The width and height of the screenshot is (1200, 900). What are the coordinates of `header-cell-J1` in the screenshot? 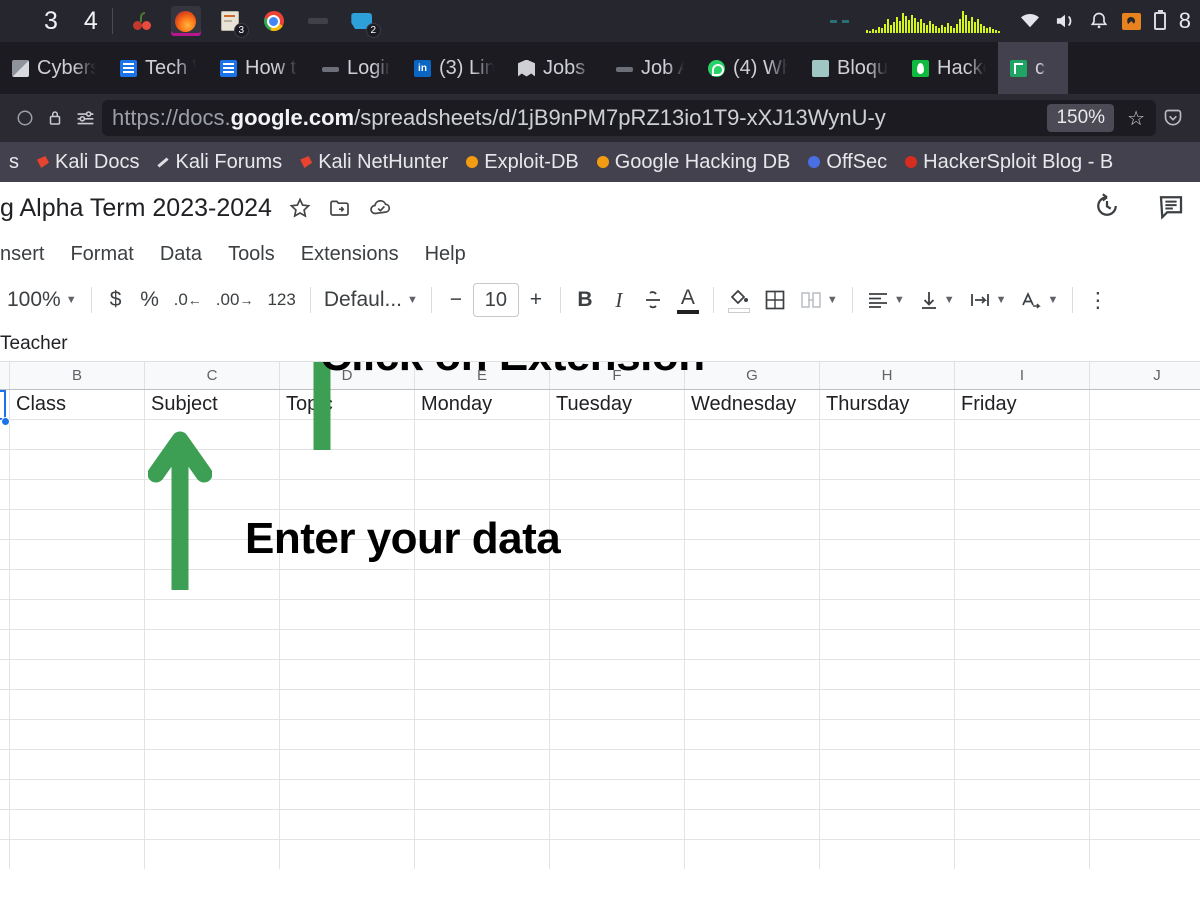 It's located at (1145, 405).